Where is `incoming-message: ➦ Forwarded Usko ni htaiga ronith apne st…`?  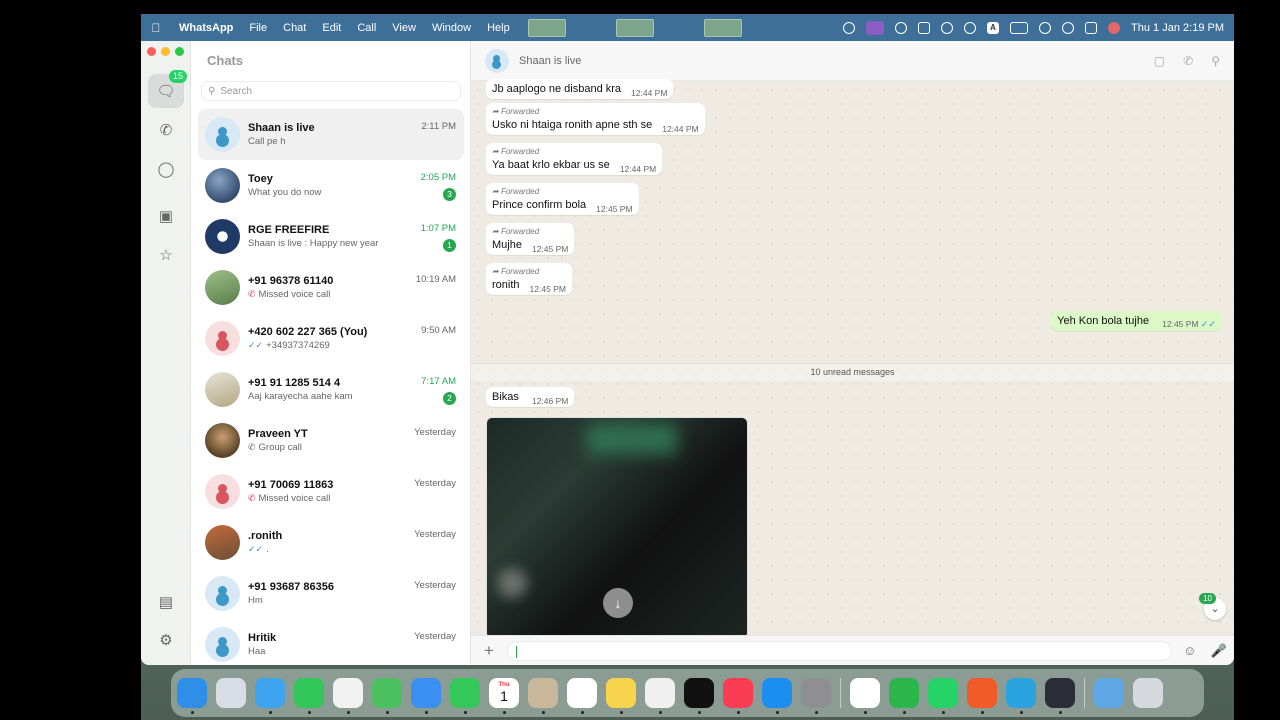 incoming-message: ➦ Forwarded Usko ni htaiga ronith apne st… is located at coordinates (595, 119).